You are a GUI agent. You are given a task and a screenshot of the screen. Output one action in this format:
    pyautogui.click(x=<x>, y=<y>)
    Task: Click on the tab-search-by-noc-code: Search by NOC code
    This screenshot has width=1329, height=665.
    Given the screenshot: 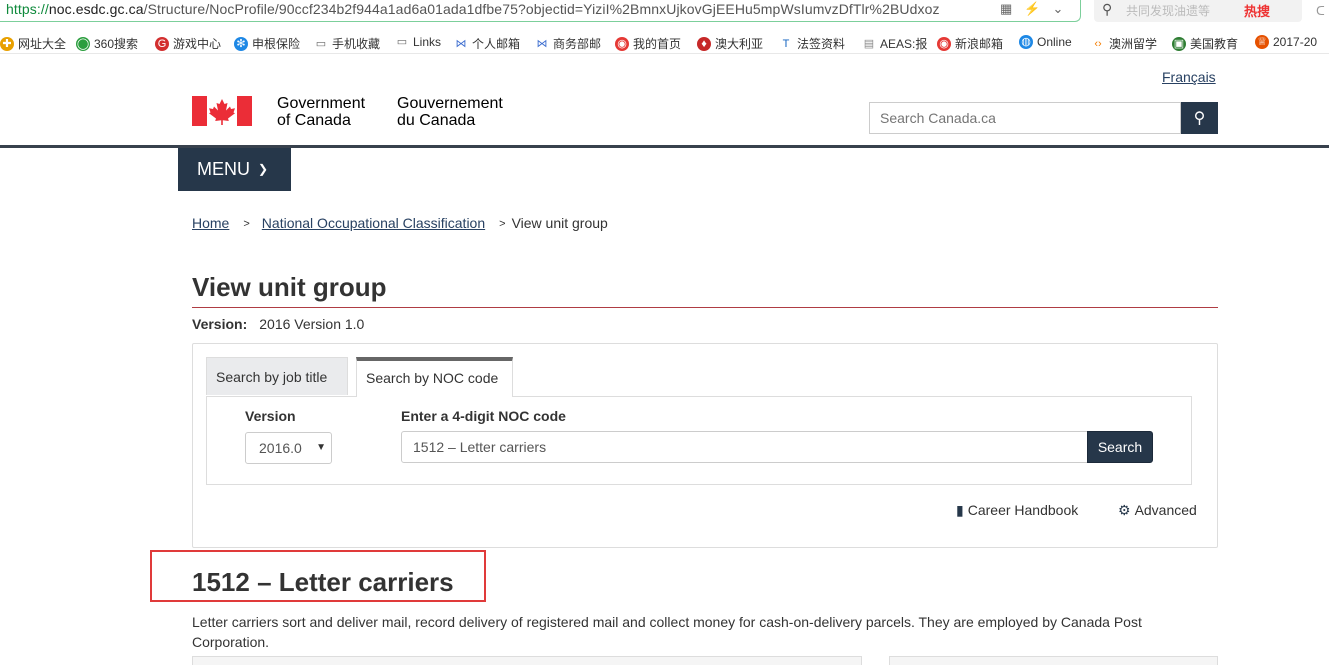 What is the action you would take?
    pyautogui.click(x=434, y=377)
    